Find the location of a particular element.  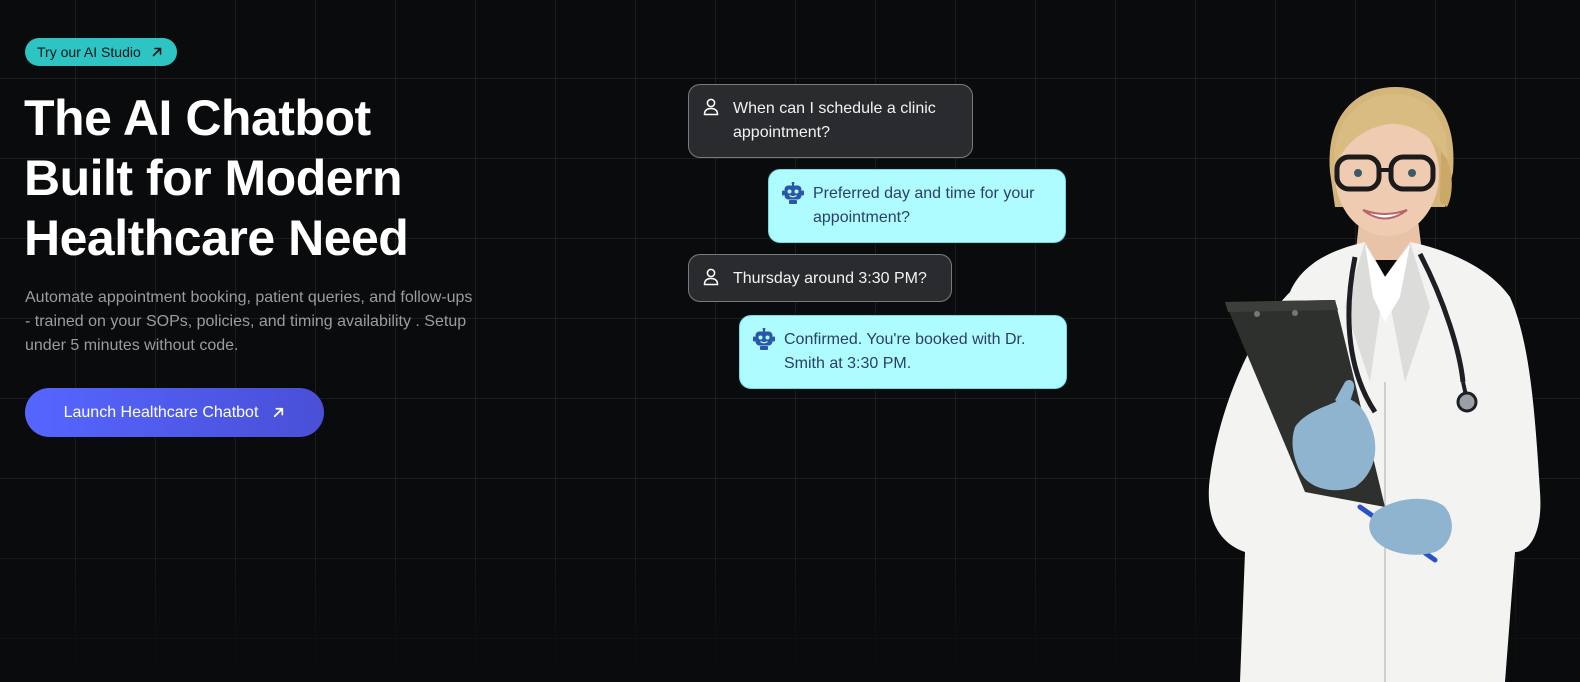

launch-healthcare-chatbot-button: Launch Healthcare Chatbot is located at coordinates (174, 412).